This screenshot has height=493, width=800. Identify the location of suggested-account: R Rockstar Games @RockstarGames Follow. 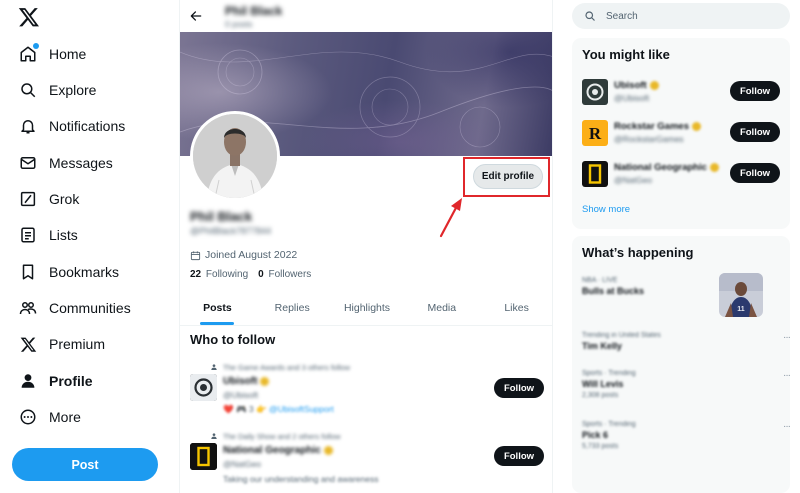
(681, 135).